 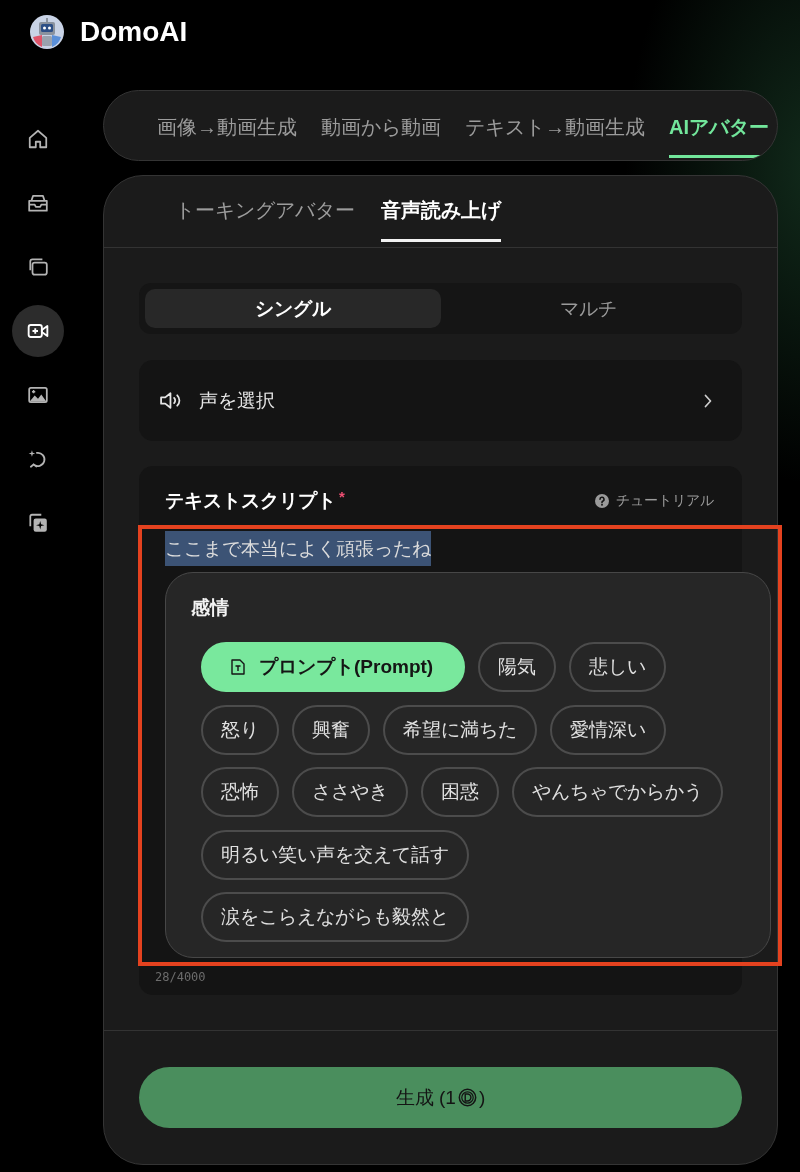 What do you see at coordinates (250, 501) in the screenshot?
I see `script-title: テキストスクリプト` at bounding box center [250, 501].